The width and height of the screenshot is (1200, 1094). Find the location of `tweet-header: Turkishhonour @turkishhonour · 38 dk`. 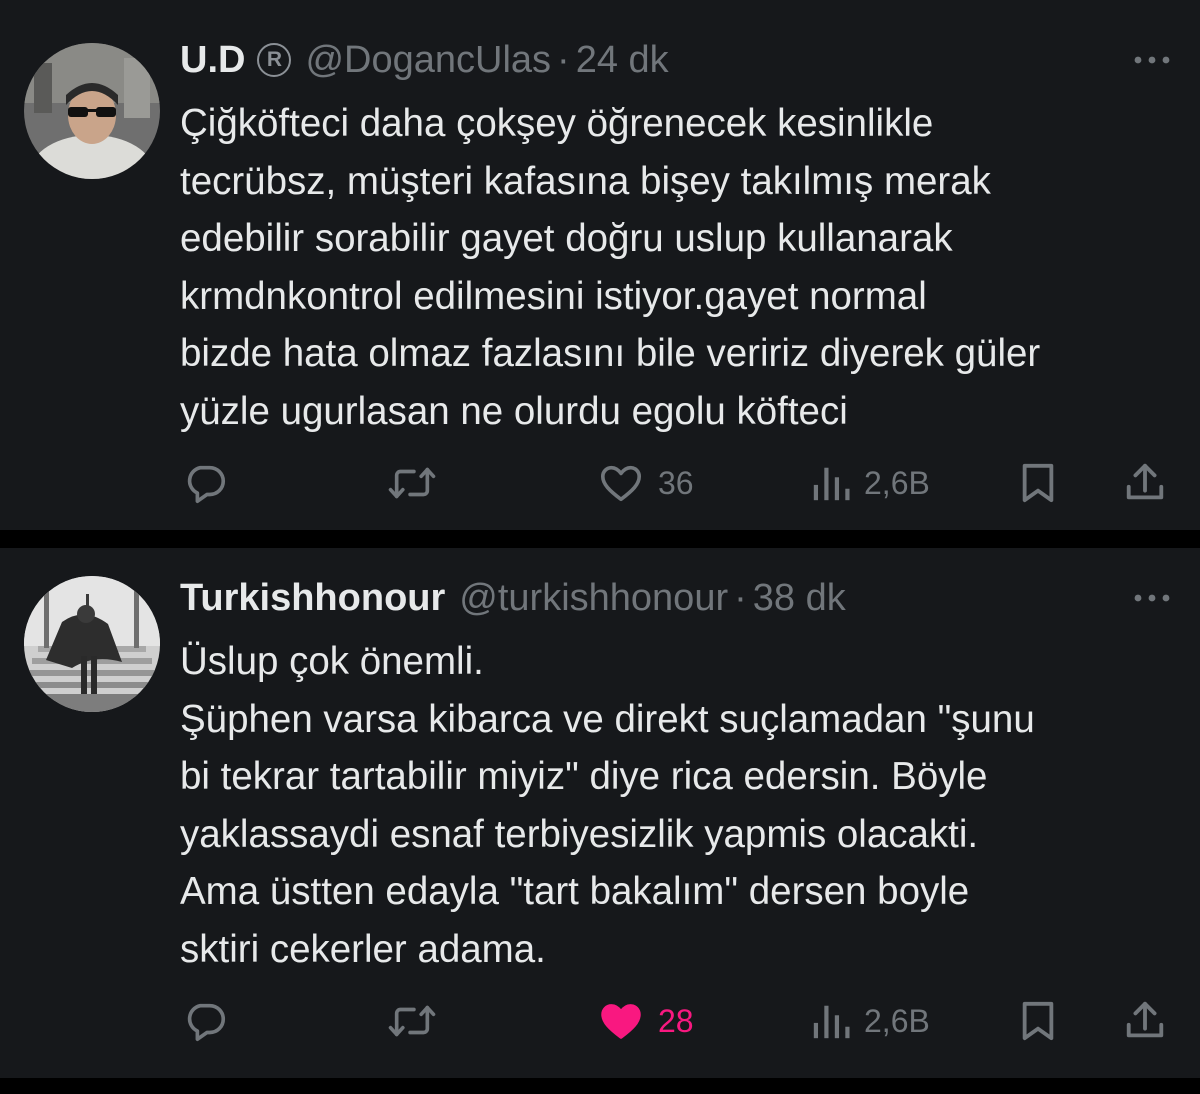

tweet-header: Turkishhonour @turkishhonour · 38 dk is located at coordinates (650, 598).